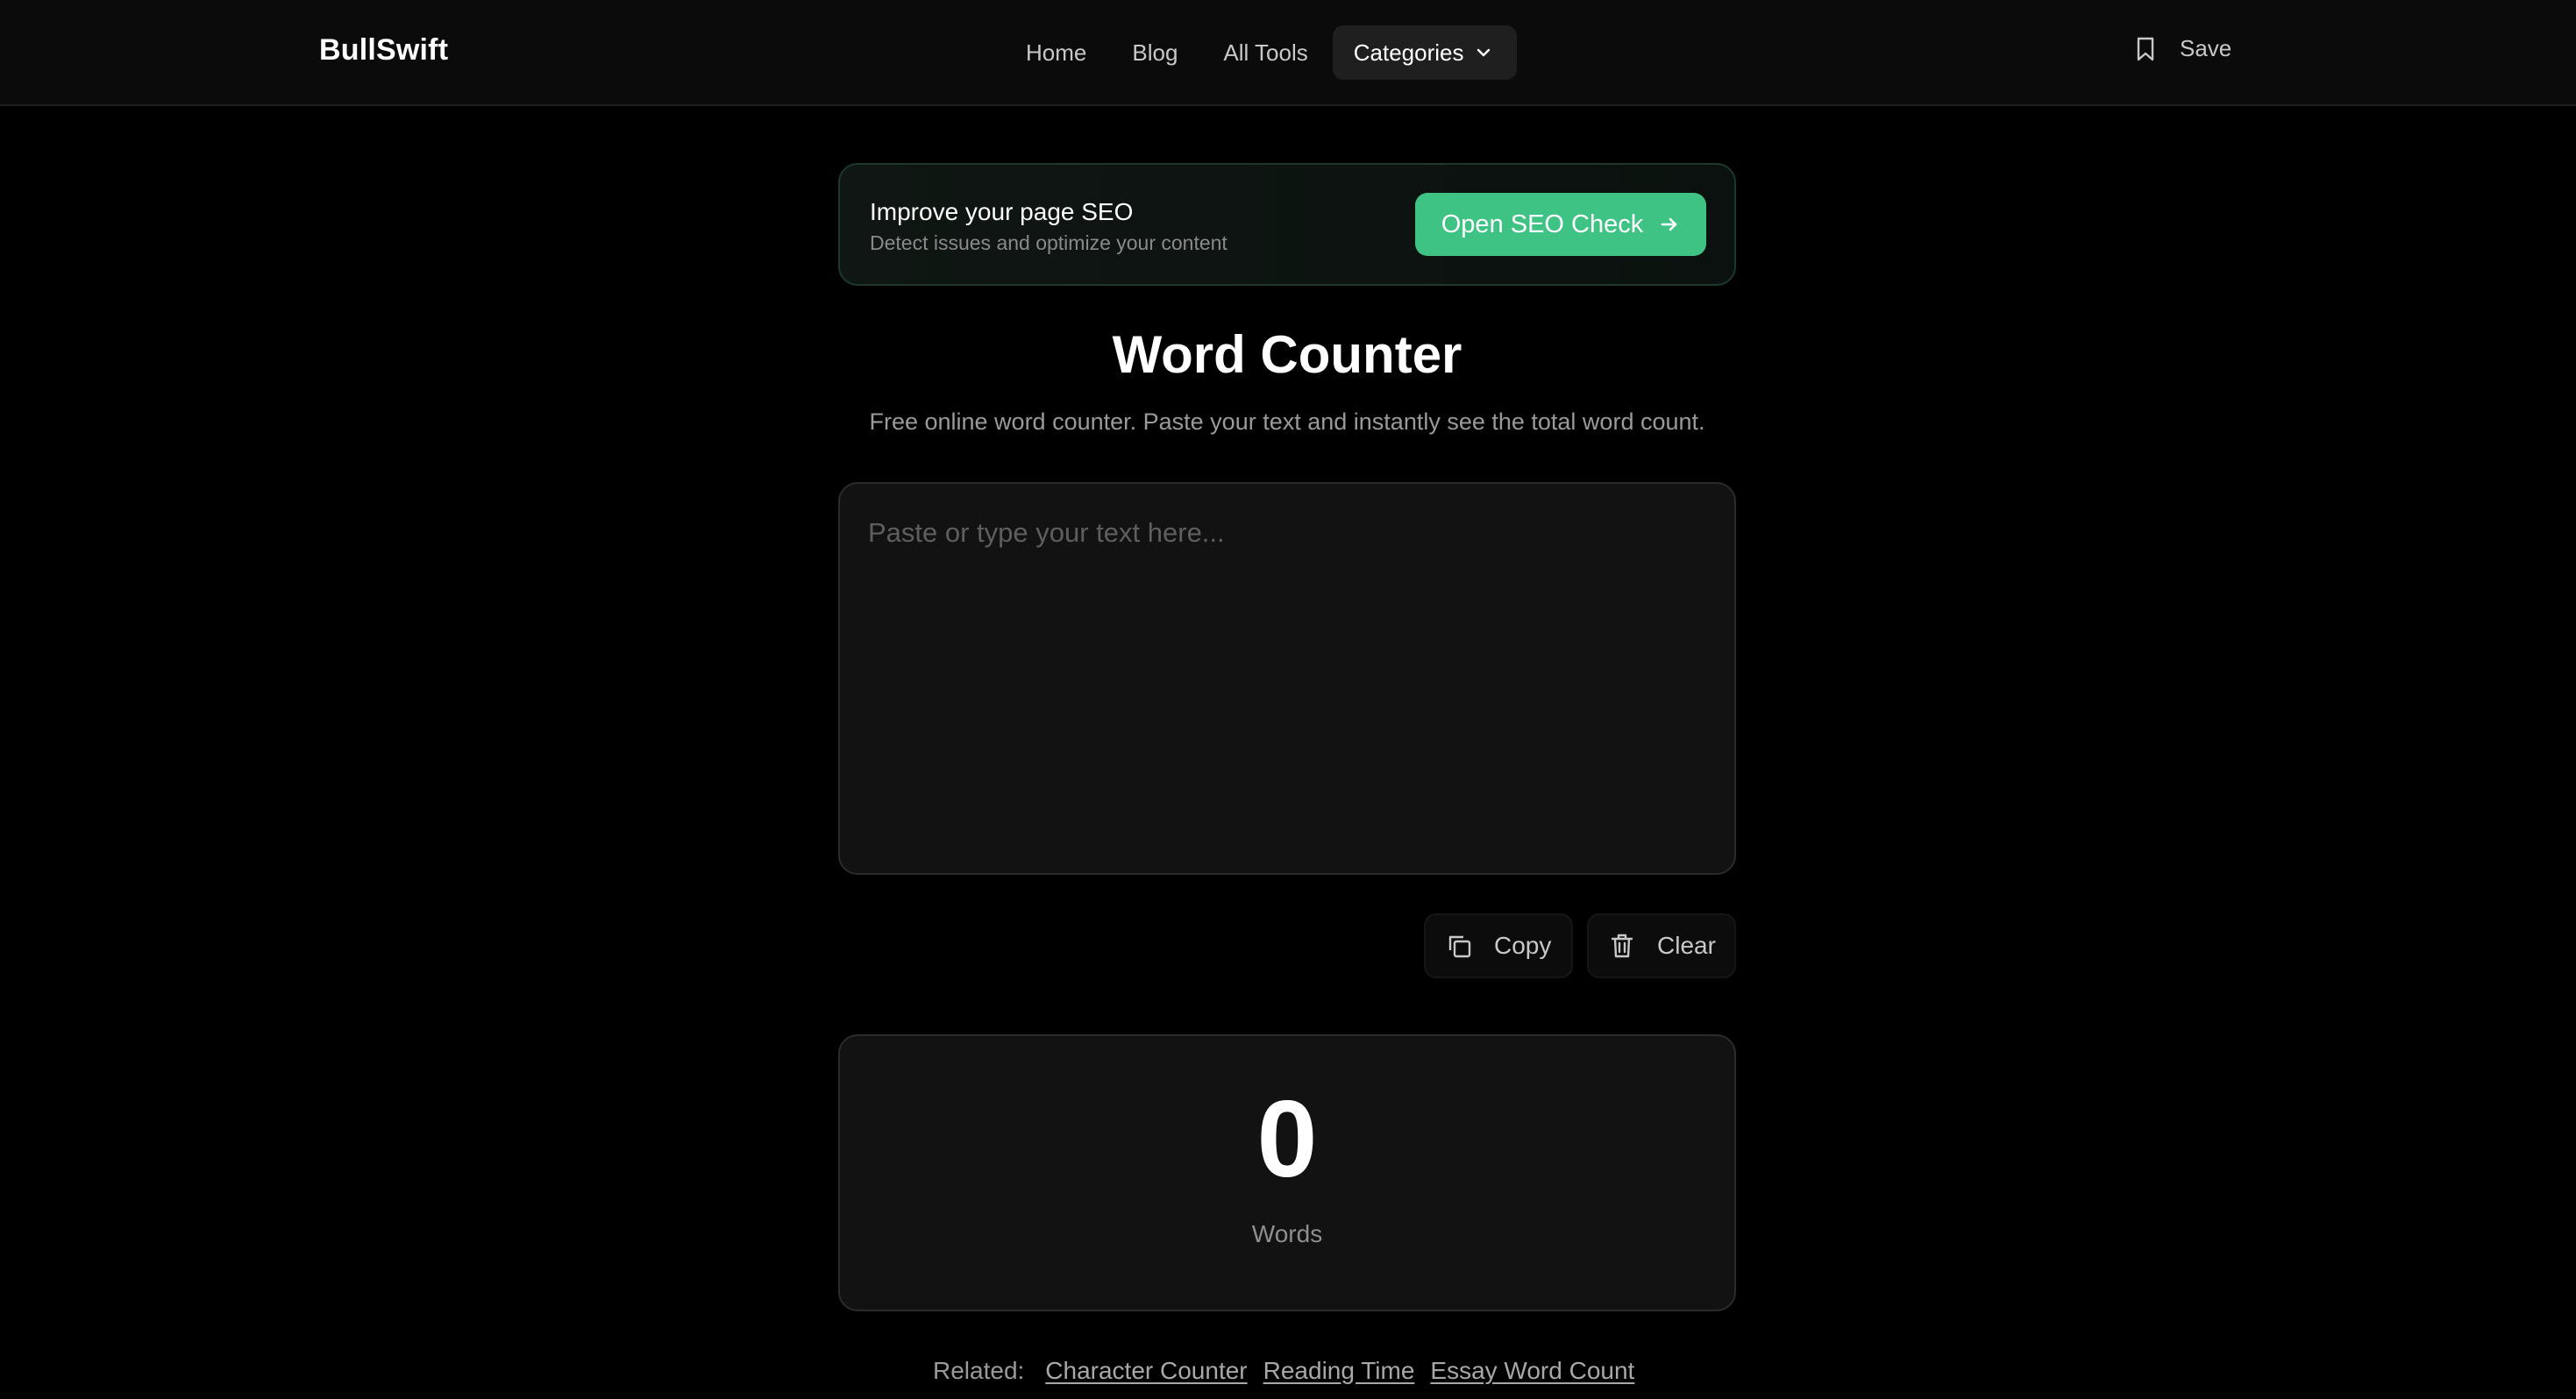 This screenshot has width=2576, height=1399. Describe the element at coordinates (1287, 354) in the screenshot. I see `page-title: Word Counter` at that location.